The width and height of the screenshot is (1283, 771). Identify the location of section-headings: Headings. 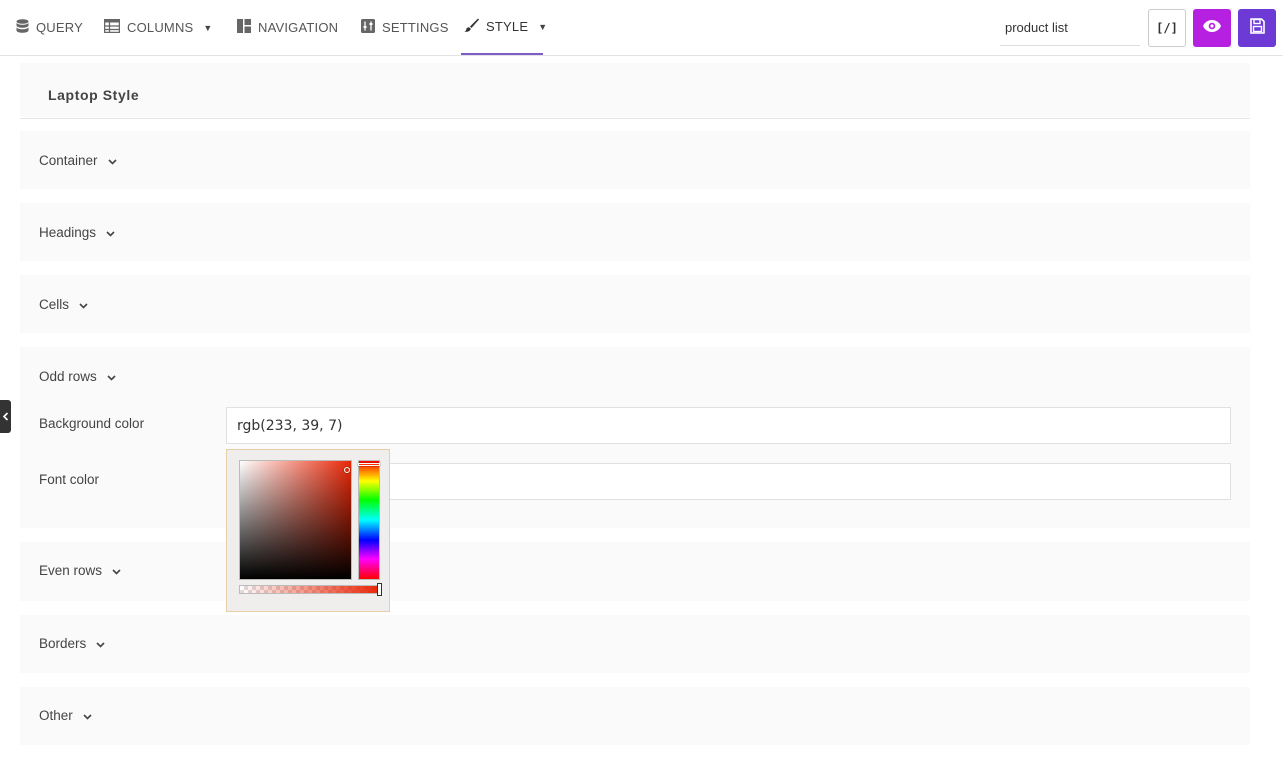
(635, 232).